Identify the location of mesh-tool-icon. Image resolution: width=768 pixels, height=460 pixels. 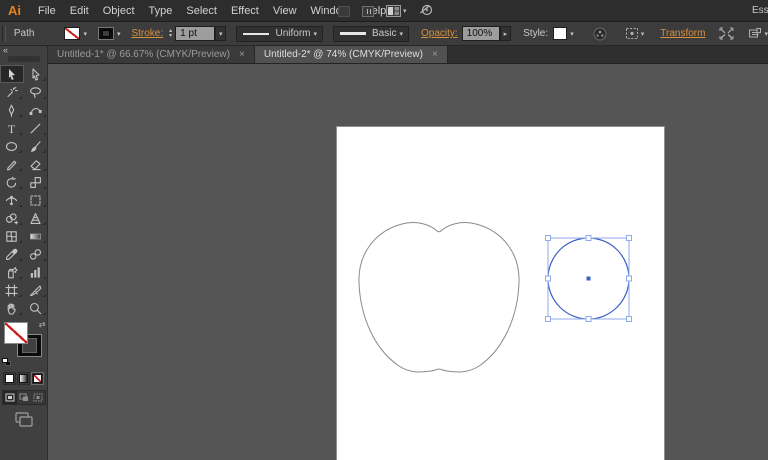
(11, 236).